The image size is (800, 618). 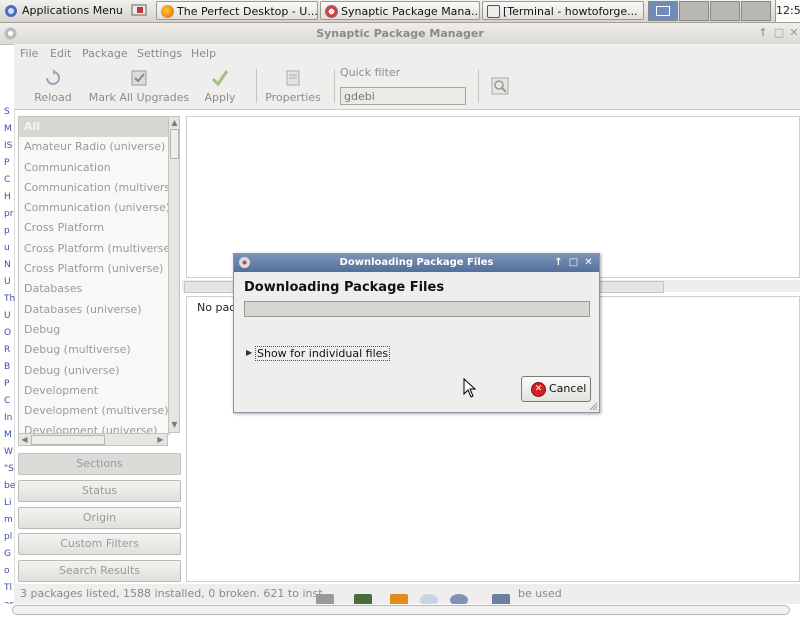 What do you see at coordinates (8, 537) in the screenshot?
I see `browser-link-fragment: pl` at bounding box center [8, 537].